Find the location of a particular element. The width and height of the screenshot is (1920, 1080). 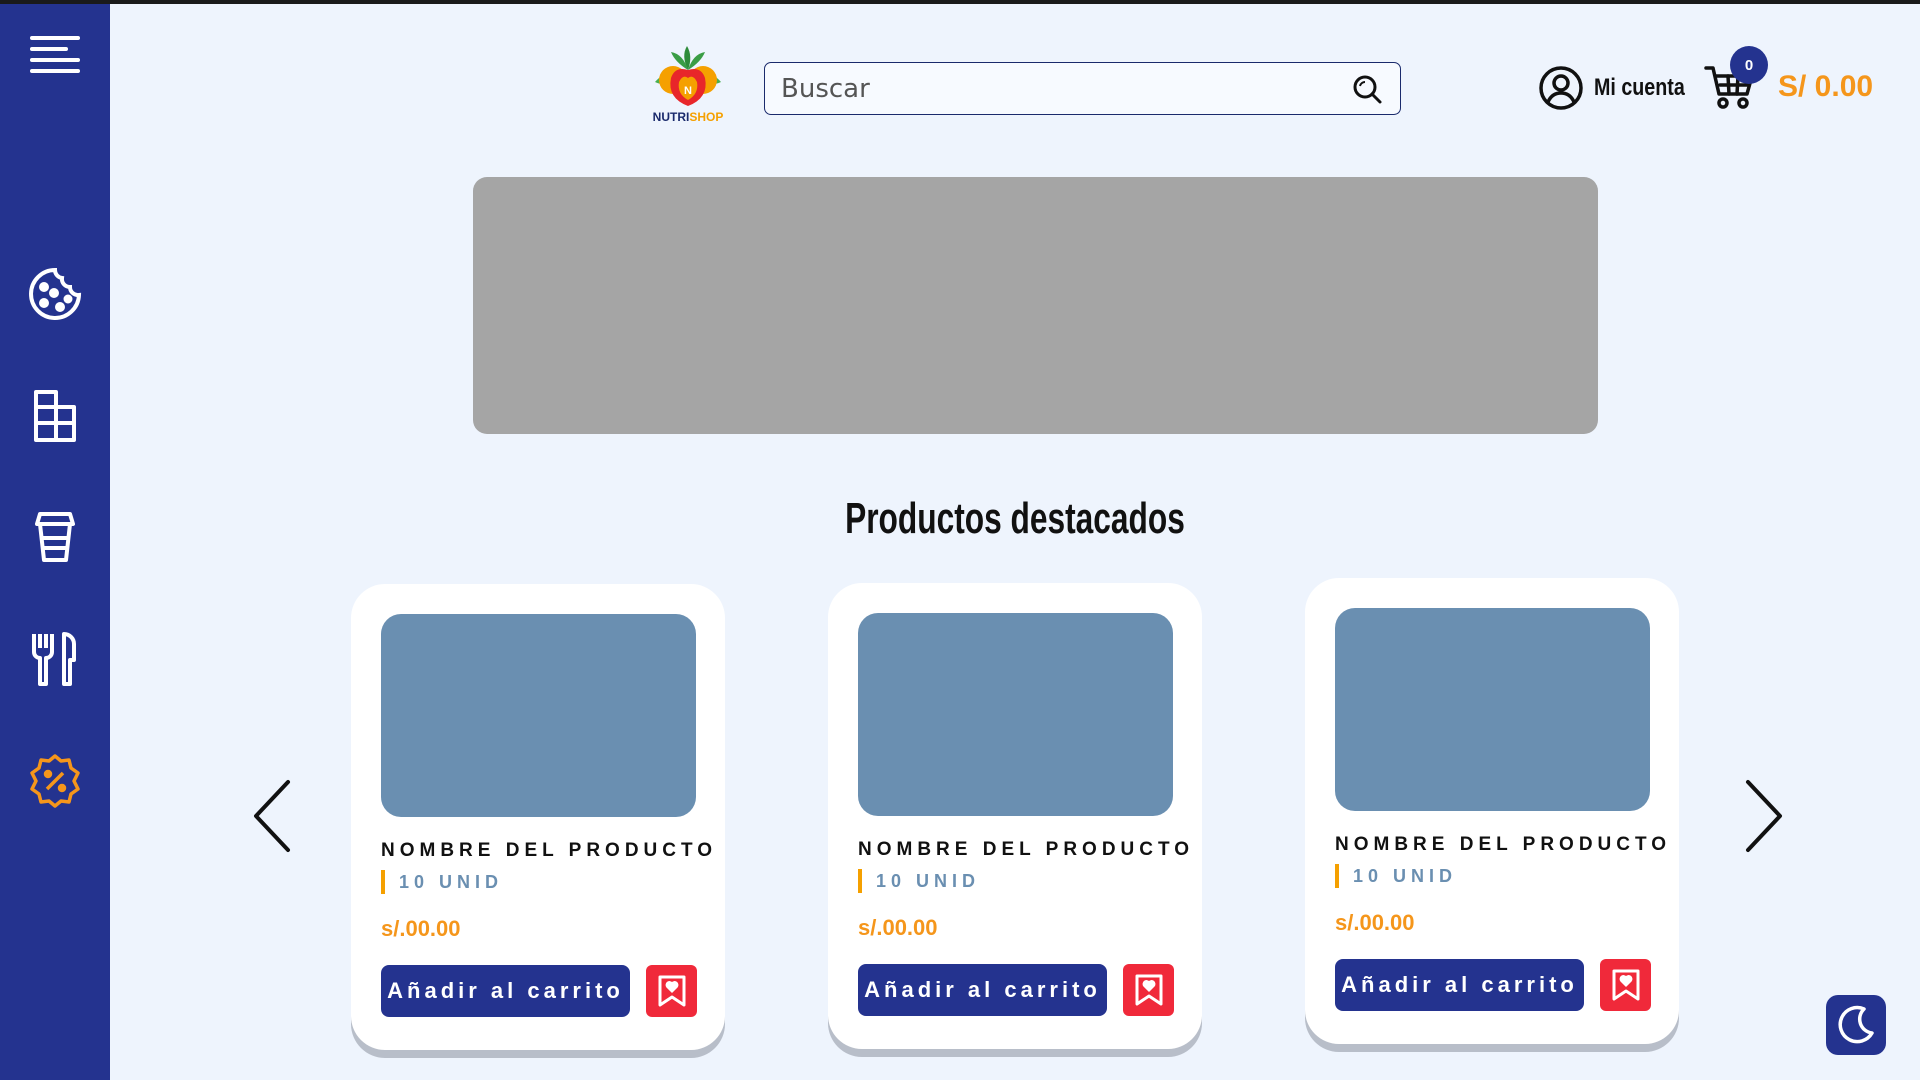

fork-knife-icon is located at coordinates (54, 659).